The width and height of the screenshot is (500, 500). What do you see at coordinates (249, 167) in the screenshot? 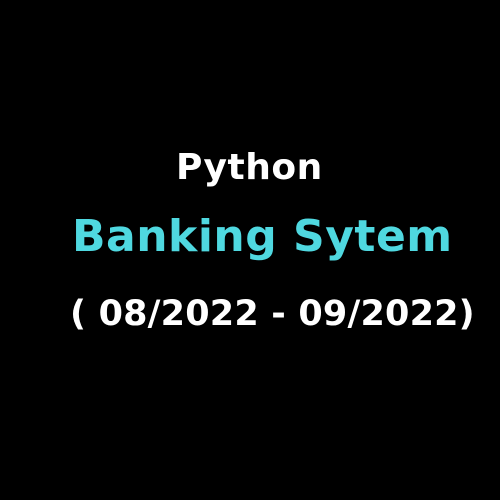
I see `language-title: Python` at bounding box center [249, 167].